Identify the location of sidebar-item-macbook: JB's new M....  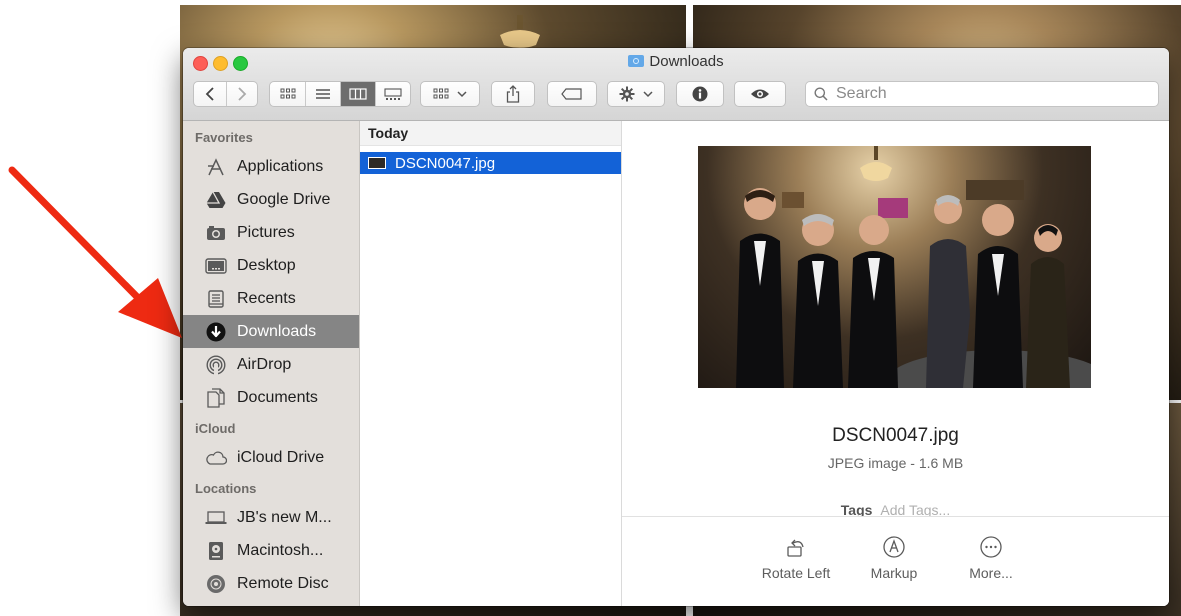
(271, 517).